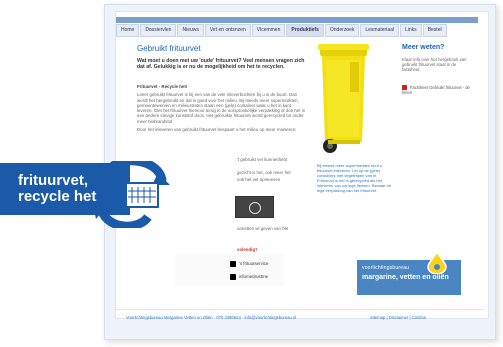 Image resolution: width=503 pixels, height=347 pixels. Describe the element at coordinates (53, 180) in the screenshot. I see `badge-line-1: frituurvet,` at that location.